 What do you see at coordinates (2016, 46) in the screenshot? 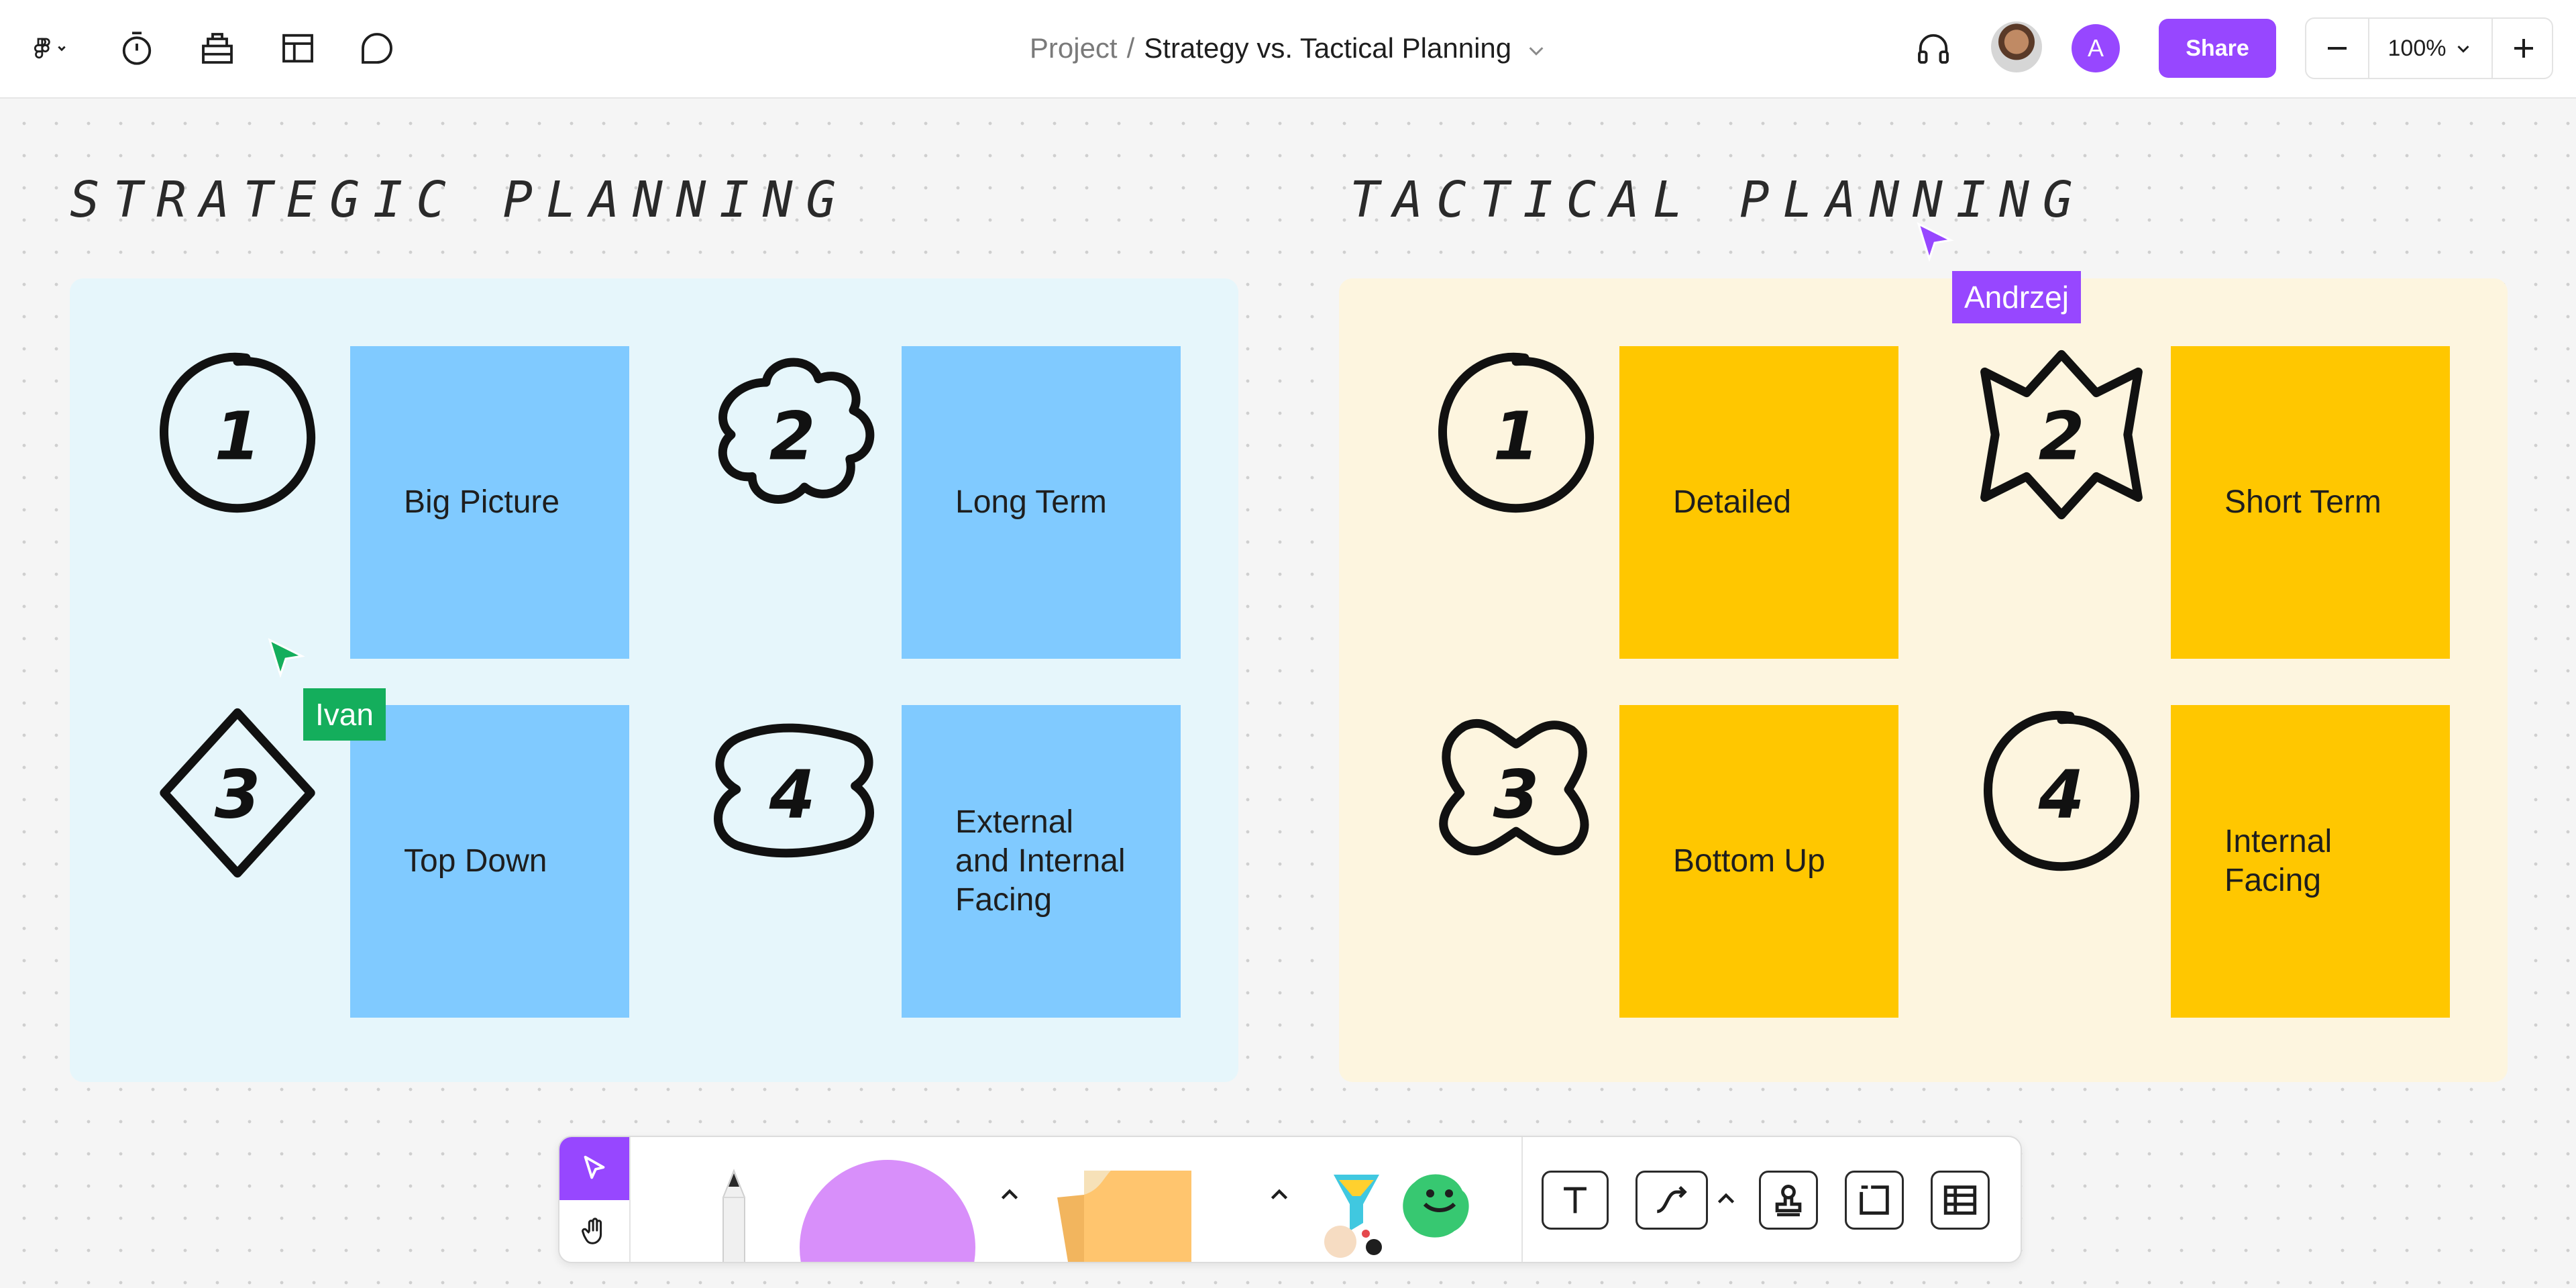
I see `avatar-photo` at bounding box center [2016, 46].